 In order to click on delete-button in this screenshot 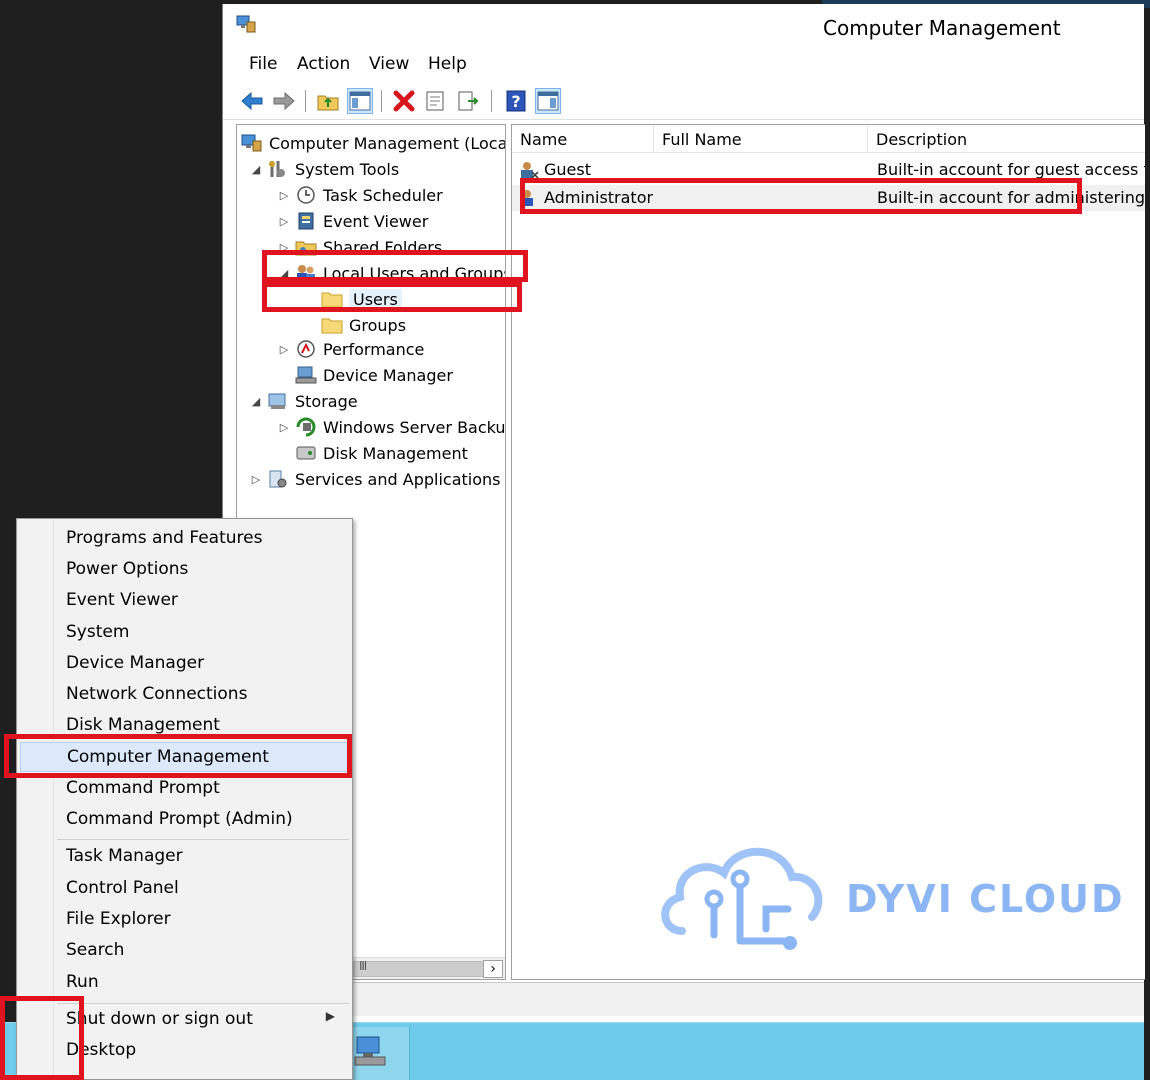, I will do `click(404, 101)`.